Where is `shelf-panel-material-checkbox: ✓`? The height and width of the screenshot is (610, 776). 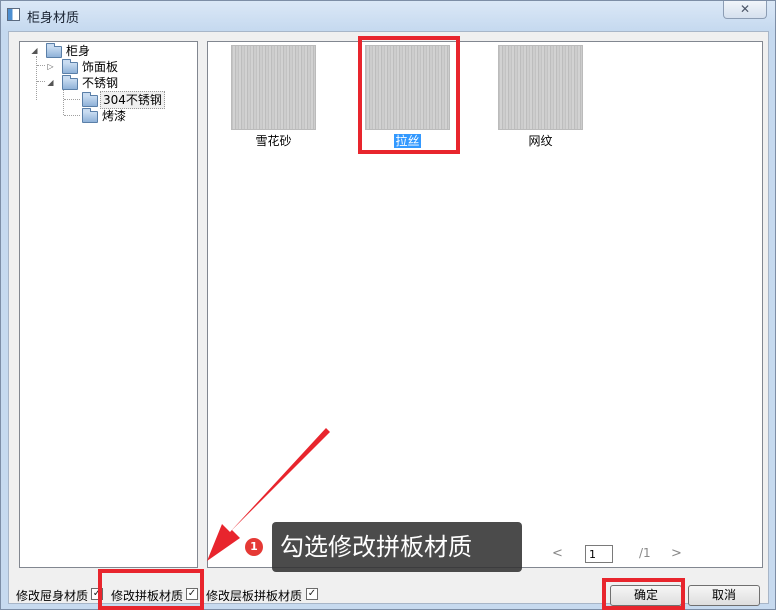 shelf-panel-material-checkbox: ✓ is located at coordinates (312, 594).